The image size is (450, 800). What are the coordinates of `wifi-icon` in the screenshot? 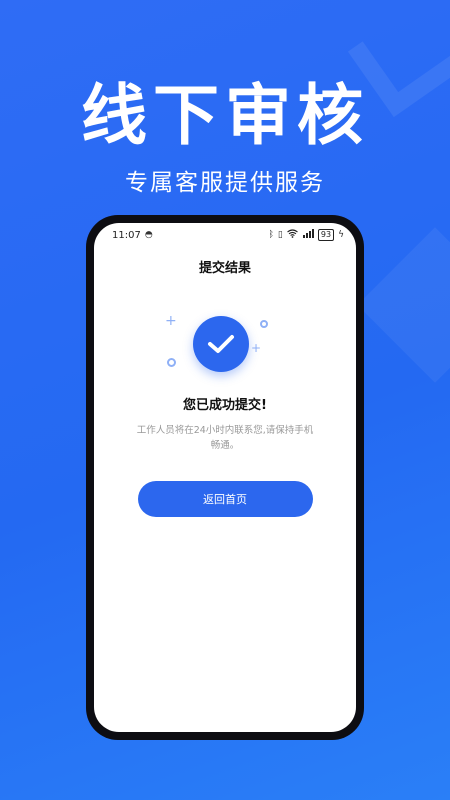 It's located at (292, 235).